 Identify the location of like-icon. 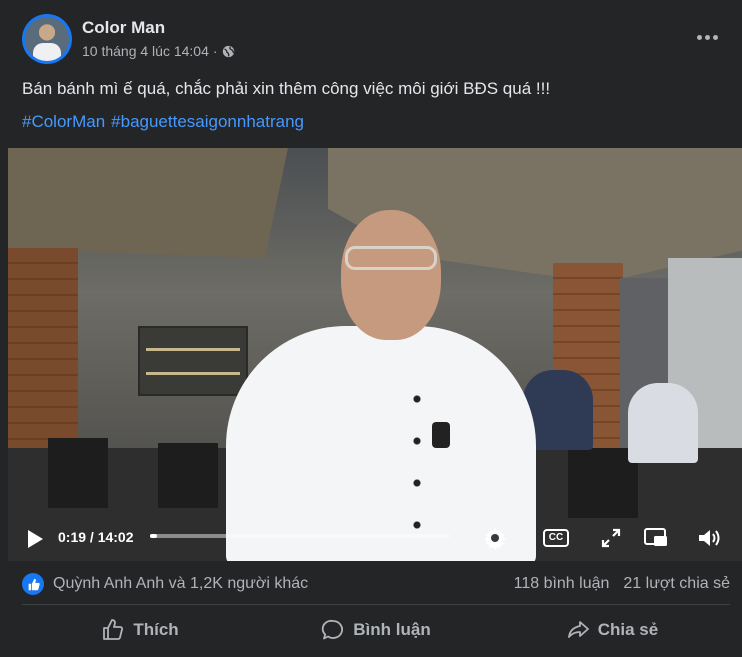
(33, 584).